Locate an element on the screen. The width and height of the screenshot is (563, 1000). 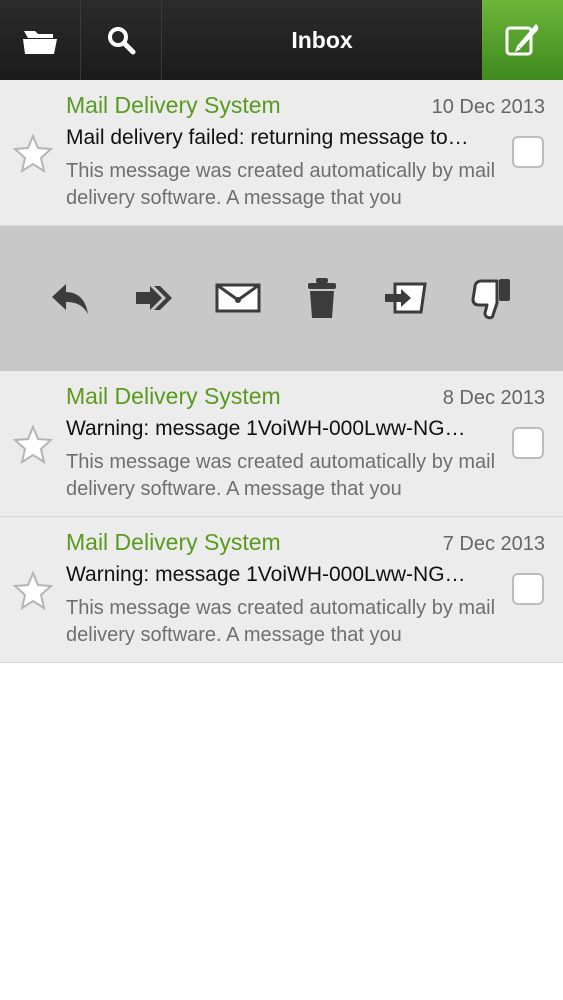
search-icon is located at coordinates (122, 41).